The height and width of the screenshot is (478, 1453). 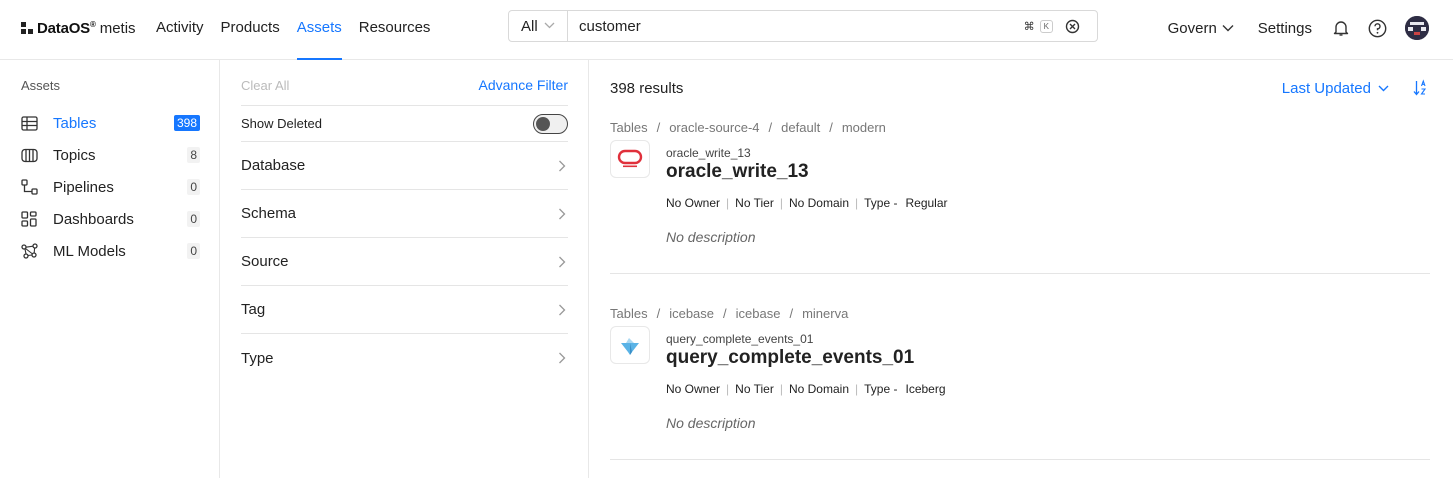 What do you see at coordinates (110, 123) in the screenshot?
I see `sidebar-item-tables: Tables 398` at bounding box center [110, 123].